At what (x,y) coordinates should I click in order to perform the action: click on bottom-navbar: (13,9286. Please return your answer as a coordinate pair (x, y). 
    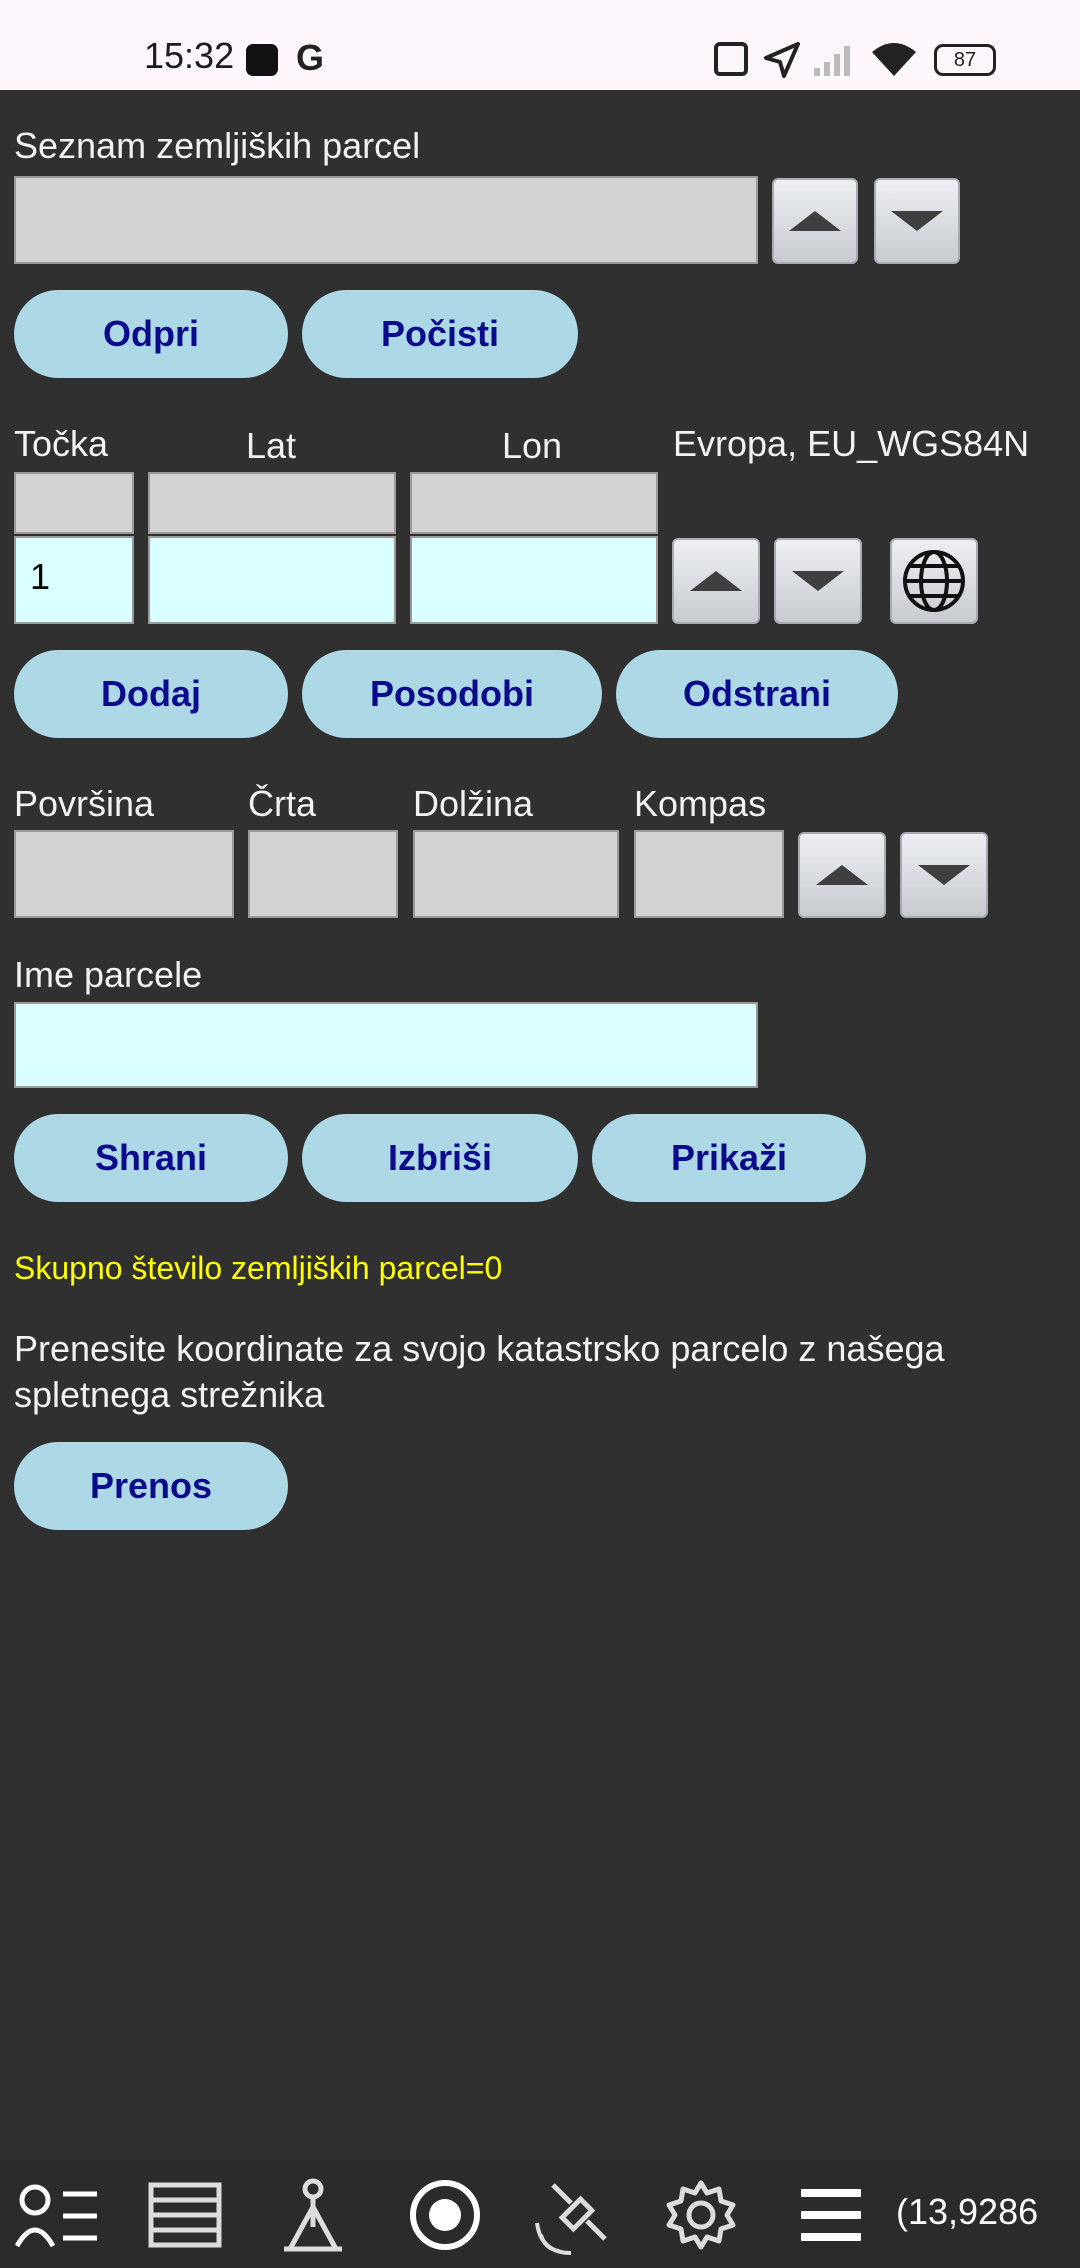
    Looking at the image, I should click on (540, 2214).